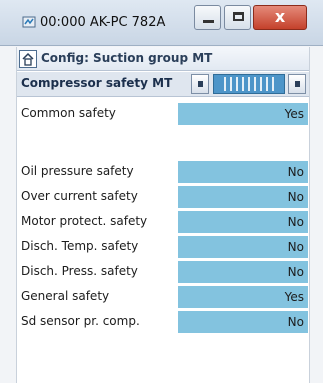  Describe the element at coordinates (77, 171) in the screenshot. I see `row-label: Oil pressure safety` at that location.